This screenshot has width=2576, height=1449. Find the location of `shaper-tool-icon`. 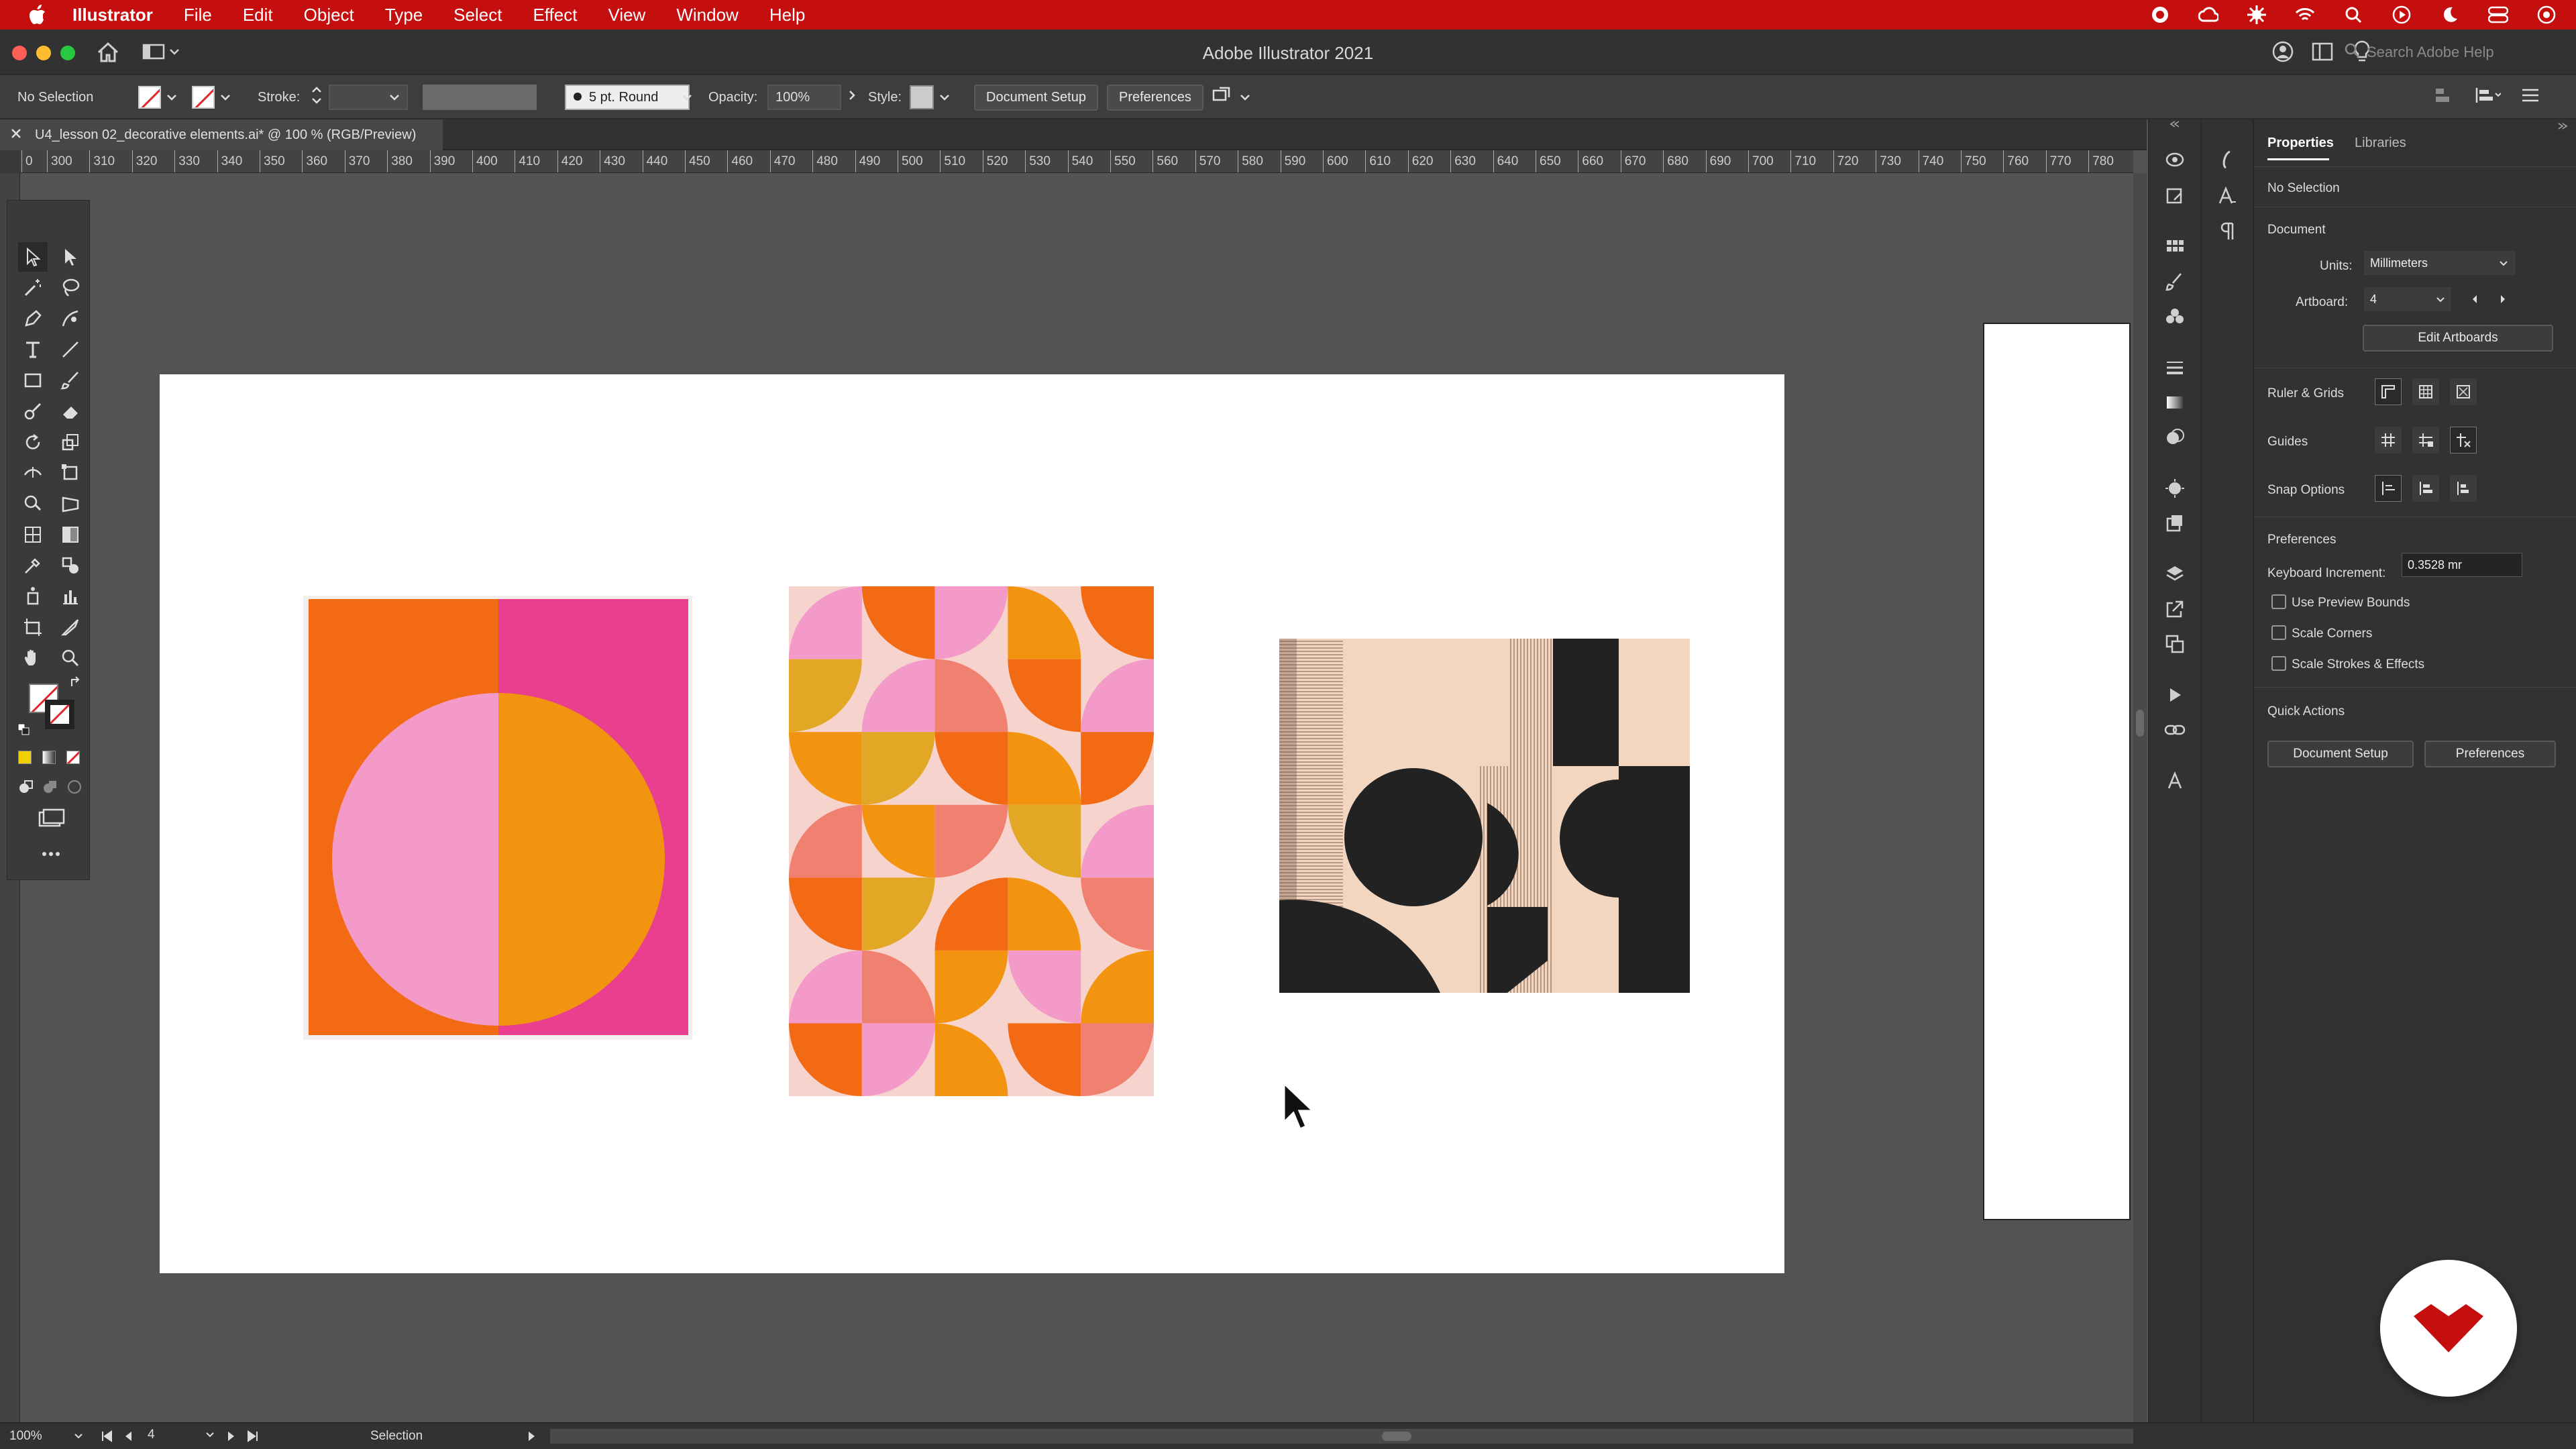

shaper-tool-icon is located at coordinates (33, 411).